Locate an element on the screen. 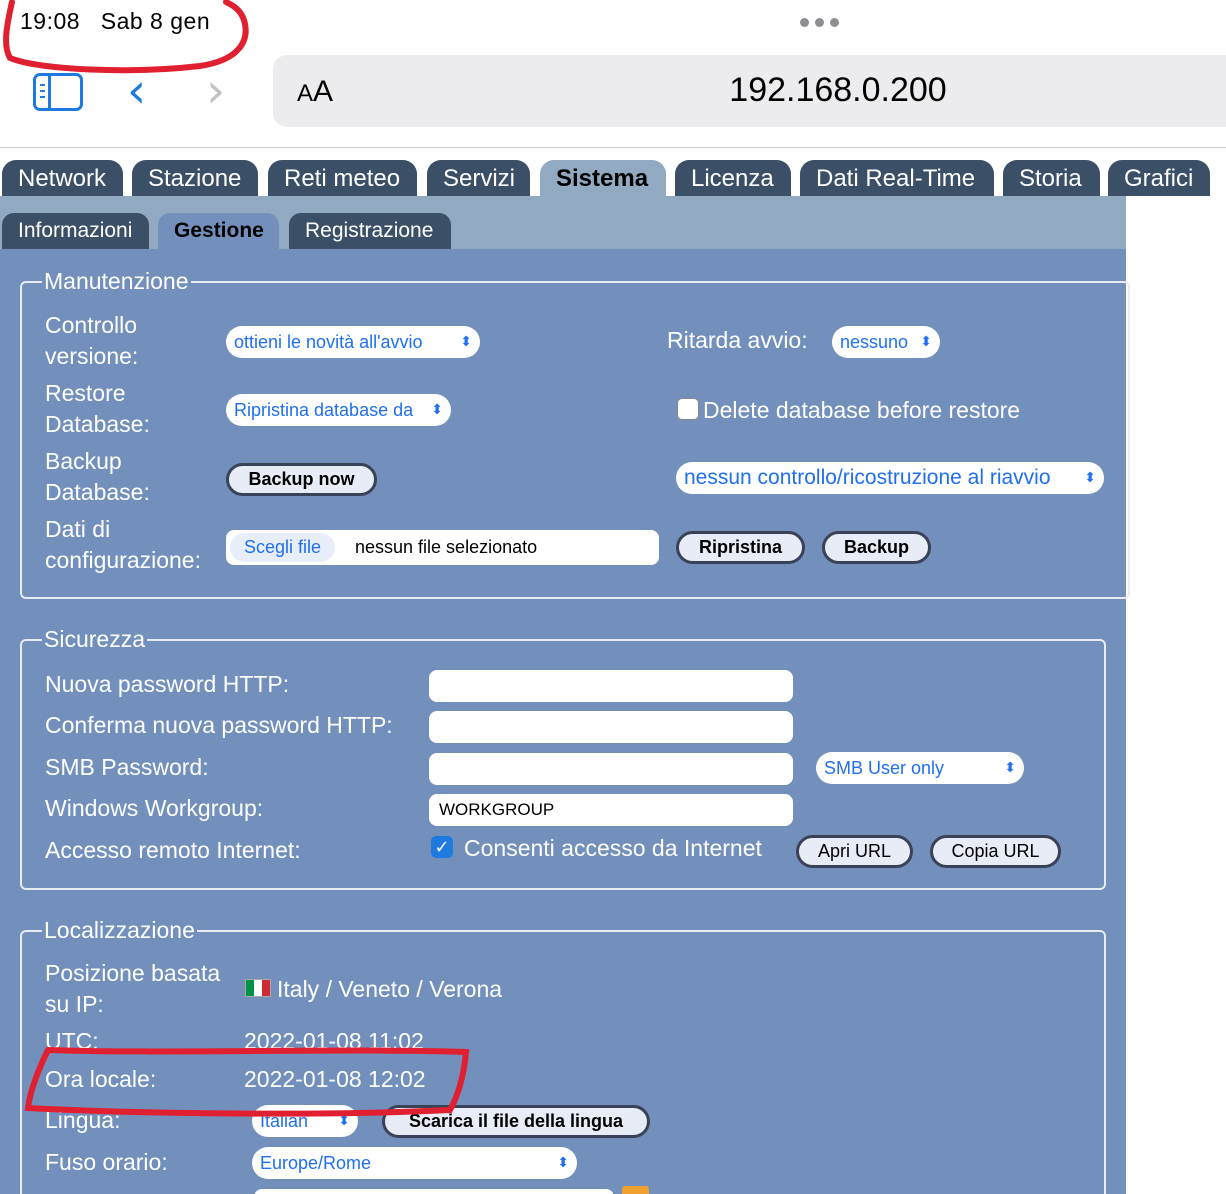 This screenshot has height=1194, width=1226. lingua-value: Italian is located at coordinates (284, 1121).